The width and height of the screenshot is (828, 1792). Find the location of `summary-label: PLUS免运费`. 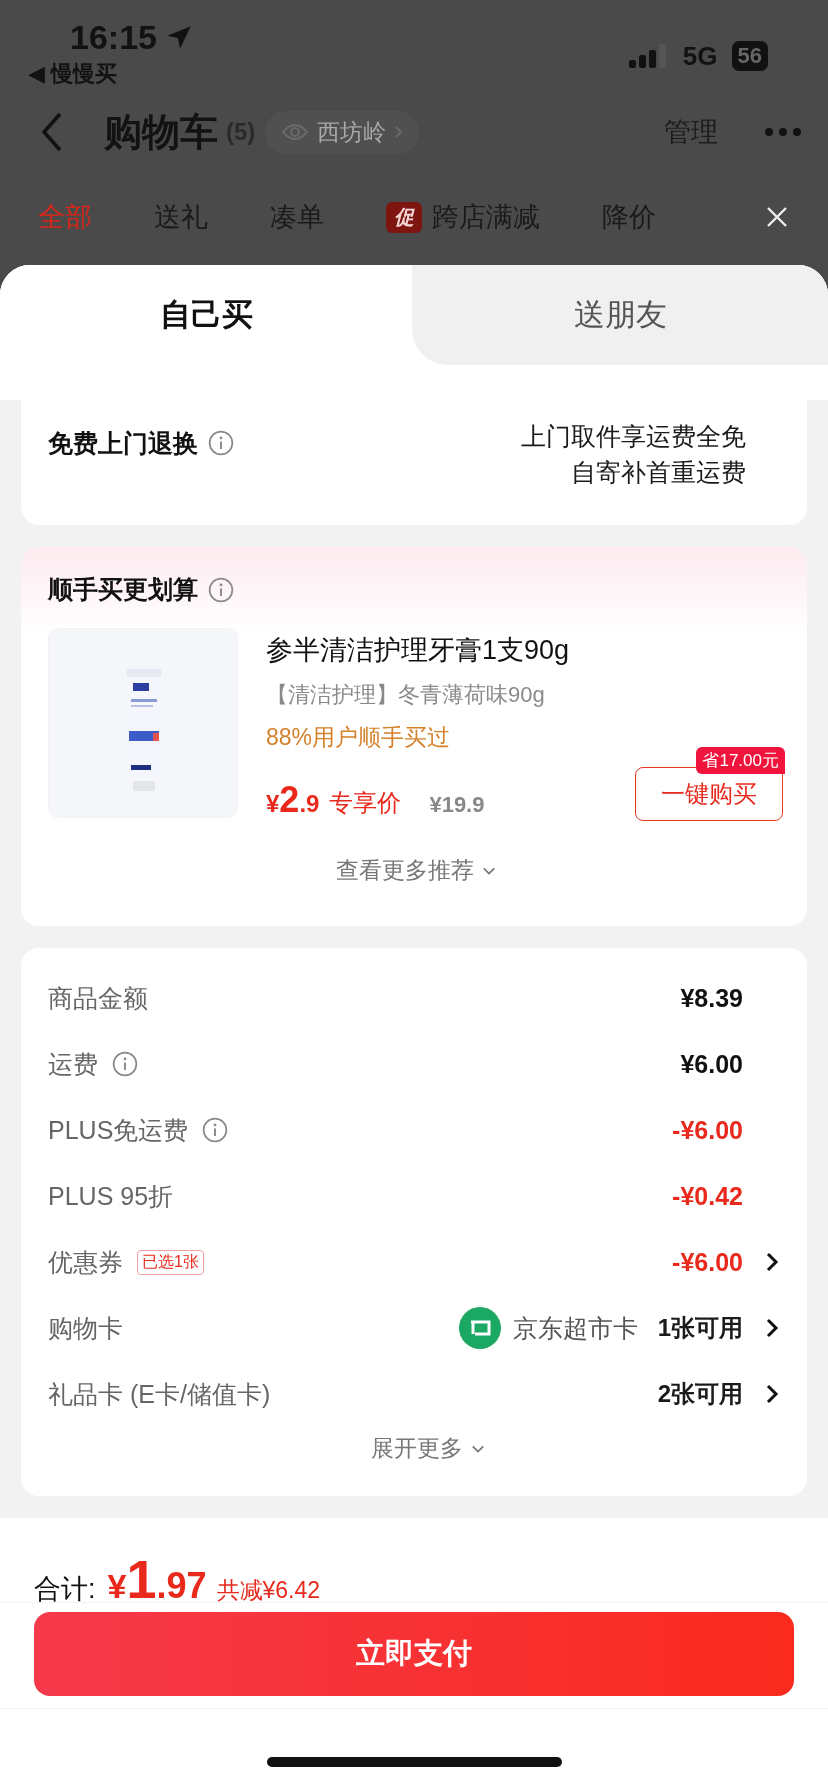

summary-label: PLUS免运费 is located at coordinates (118, 1130).